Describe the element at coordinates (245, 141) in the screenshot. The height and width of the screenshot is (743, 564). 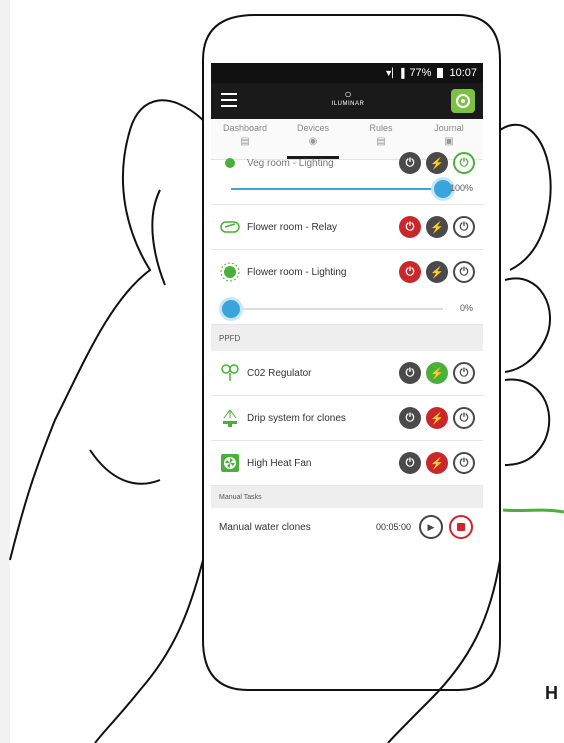
I see `dashboard-icon: ▤` at that location.